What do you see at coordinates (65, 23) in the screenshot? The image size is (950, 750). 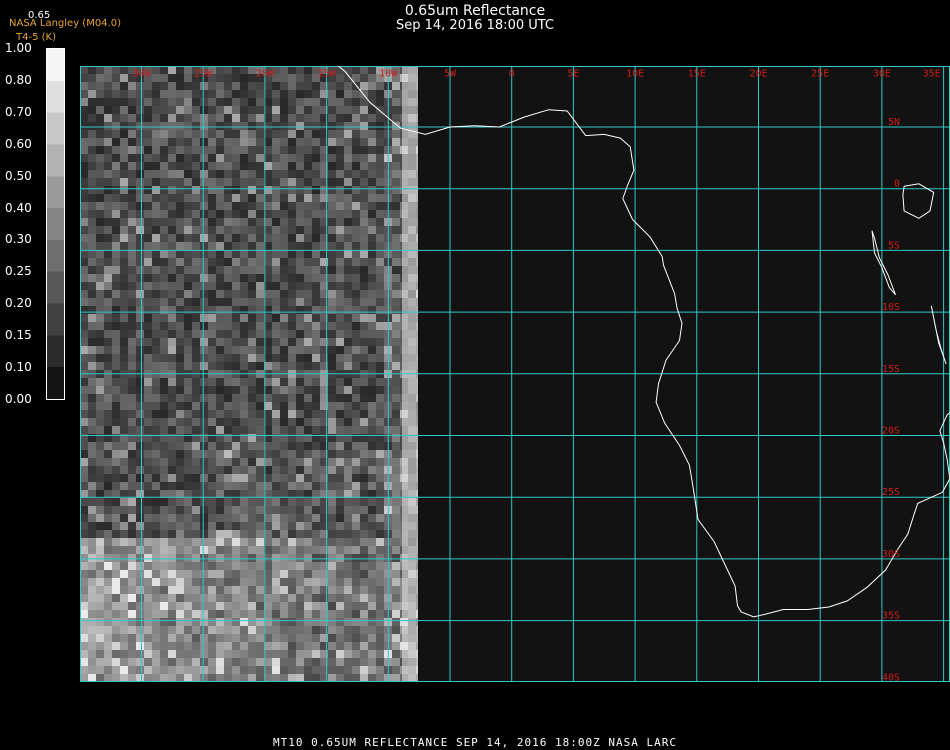 I see `org-label: NASA Langley (M04.0)` at bounding box center [65, 23].